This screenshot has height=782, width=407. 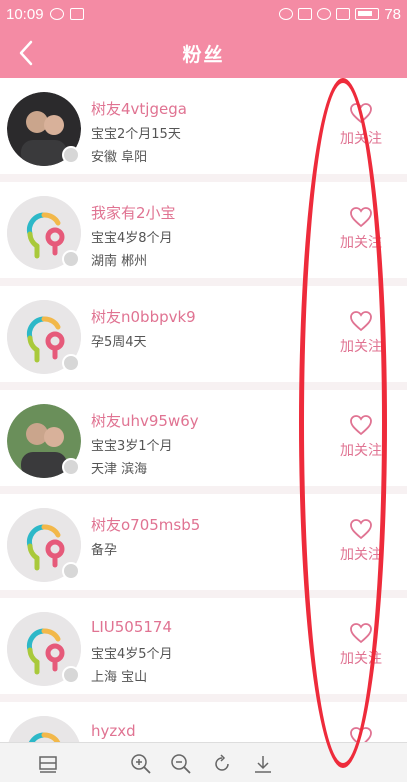 I want to click on location: 安徽 阜阳, so click(x=119, y=157).